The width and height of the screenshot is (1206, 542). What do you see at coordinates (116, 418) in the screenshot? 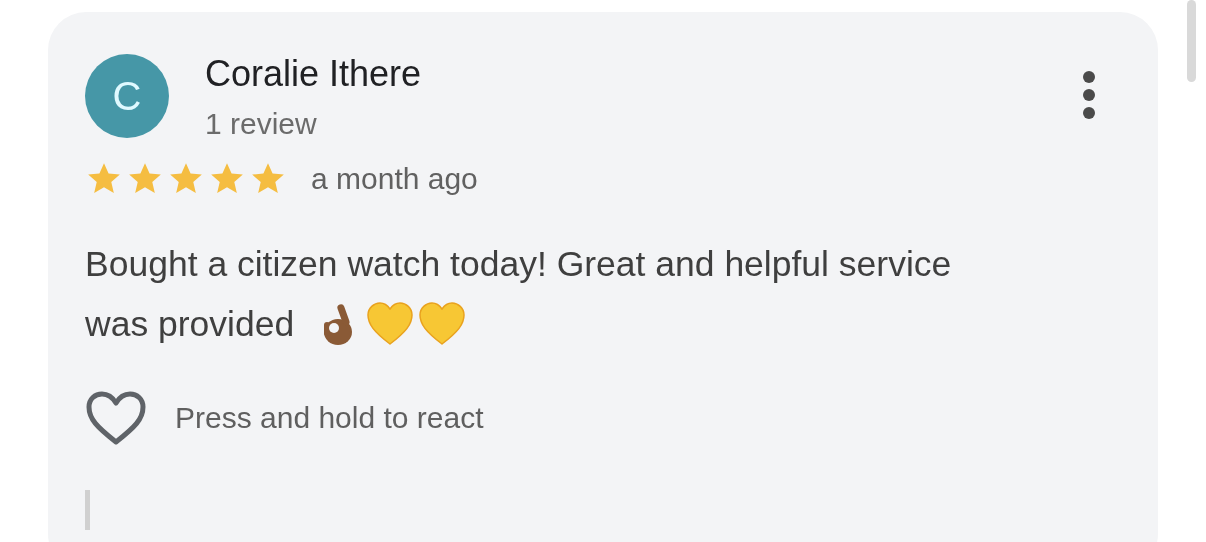
I see `heart-icon` at bounding box center [116, 418].